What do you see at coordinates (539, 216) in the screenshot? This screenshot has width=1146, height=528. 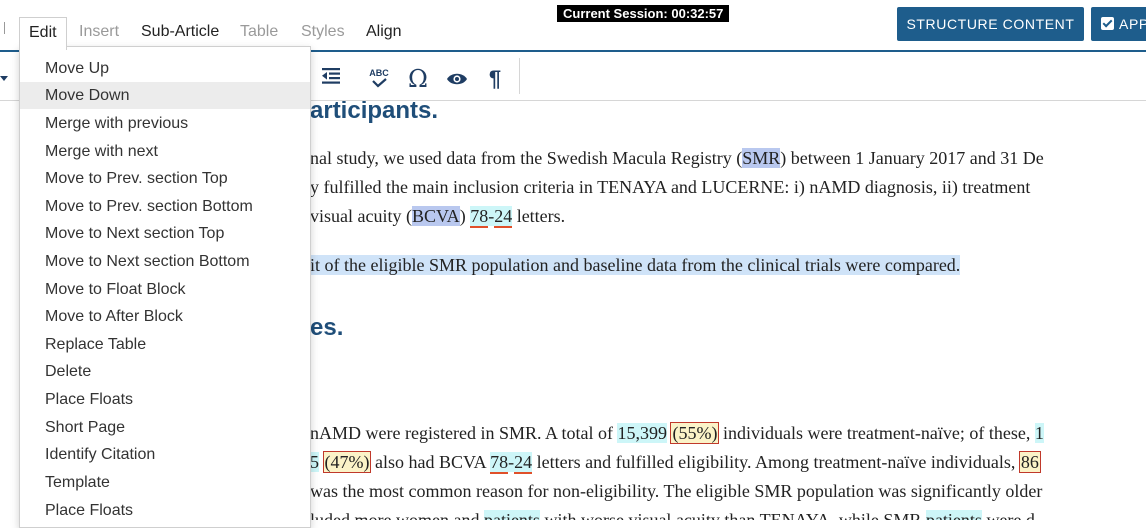 I see `text-run: letters.` at bounding box center [539, 216].